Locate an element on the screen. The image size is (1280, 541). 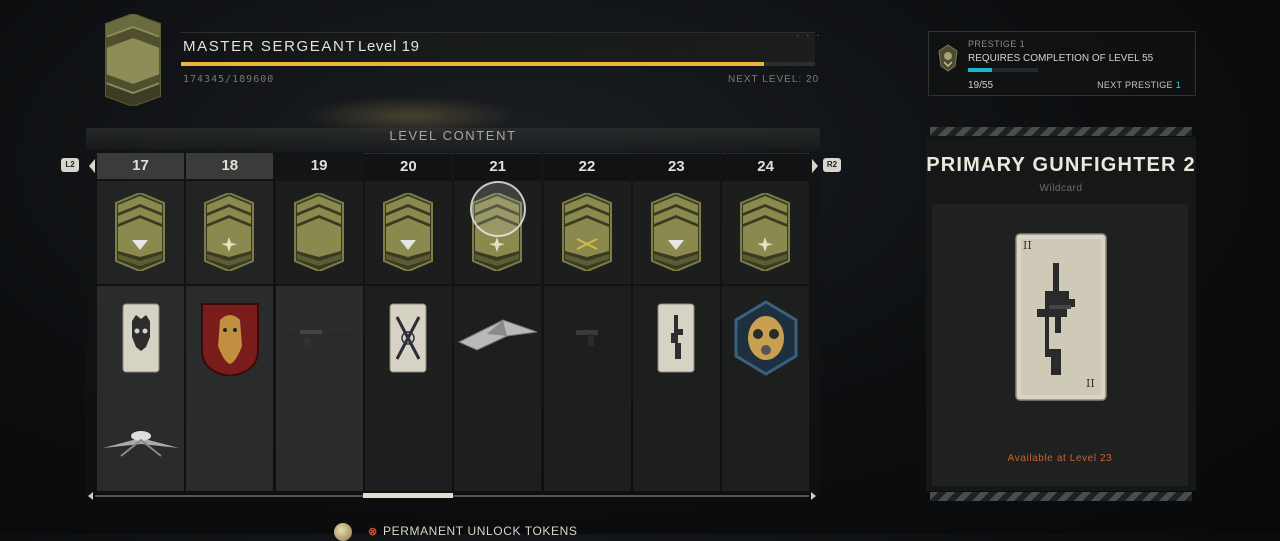
gunfighter-card-icon is located at coordinates (676, 338).